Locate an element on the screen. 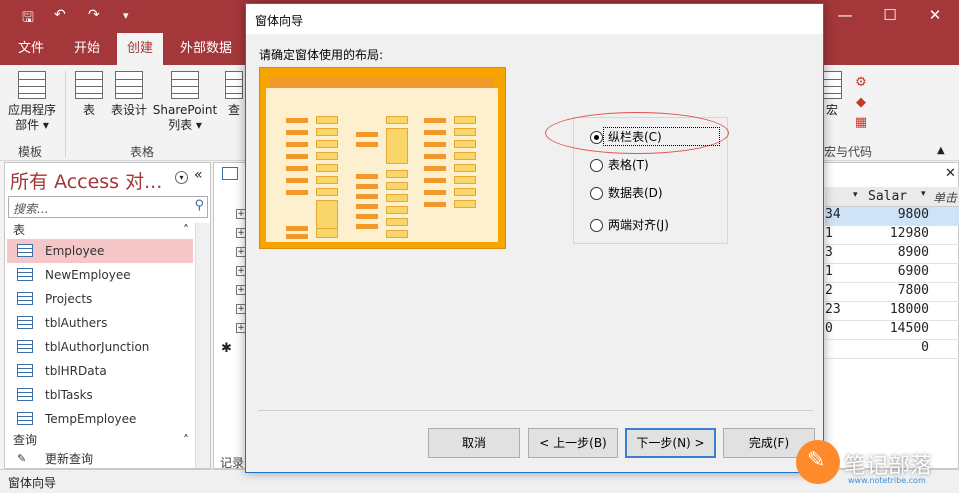 The width and height of the screenshot is (959, 493). nav-table-item: NewEmployee is located at coordinates (100, 275).